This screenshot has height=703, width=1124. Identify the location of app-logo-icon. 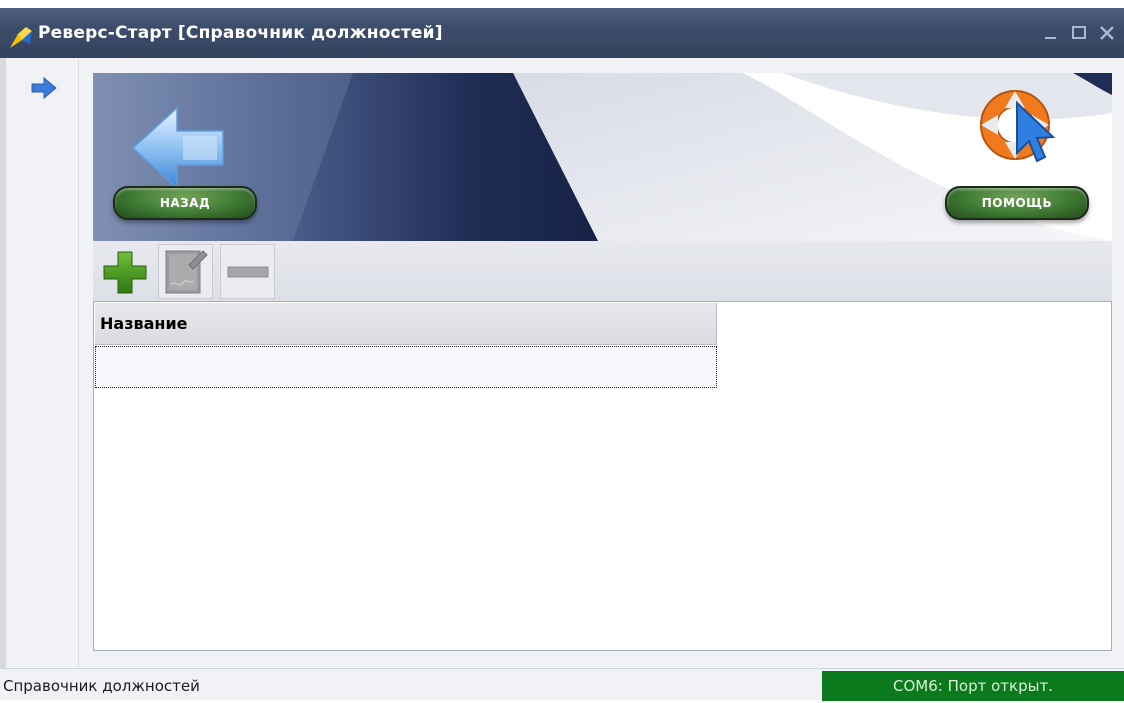
(21, 37).